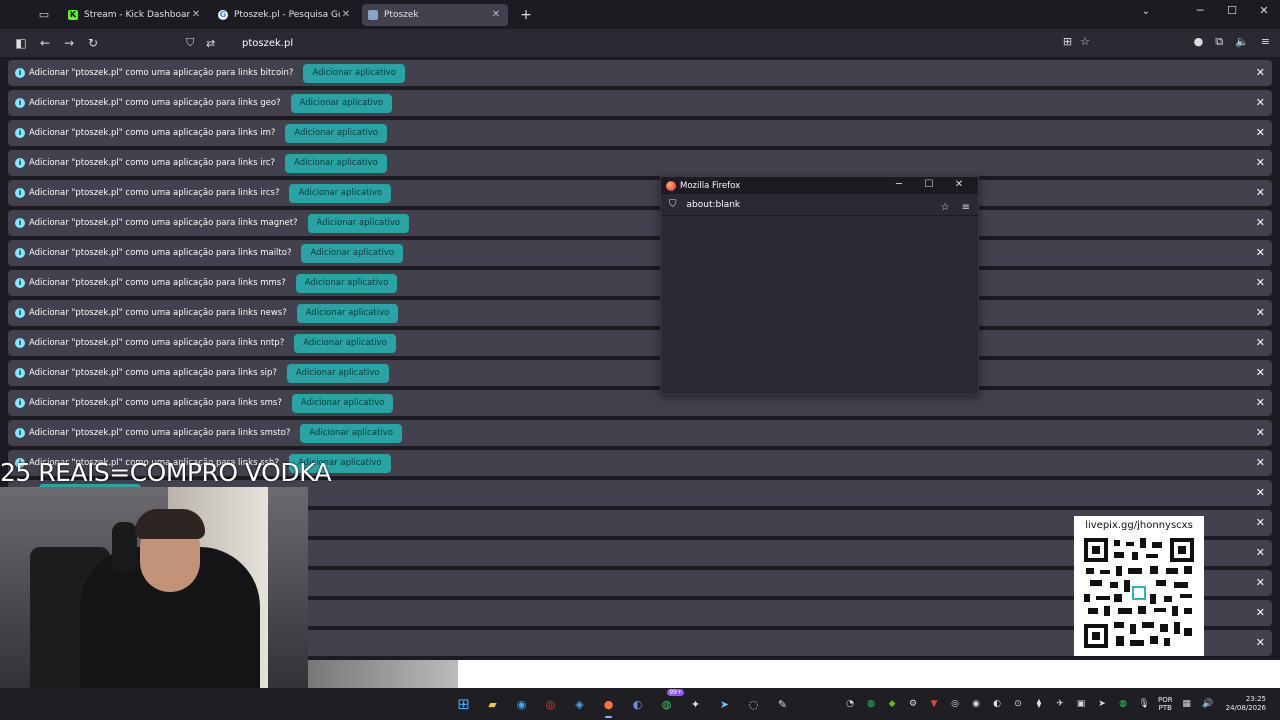  What do you see at coordinates (526, 15) in the screenshot?
I see `new-tab-button: +` at bounding box center [526, 15].